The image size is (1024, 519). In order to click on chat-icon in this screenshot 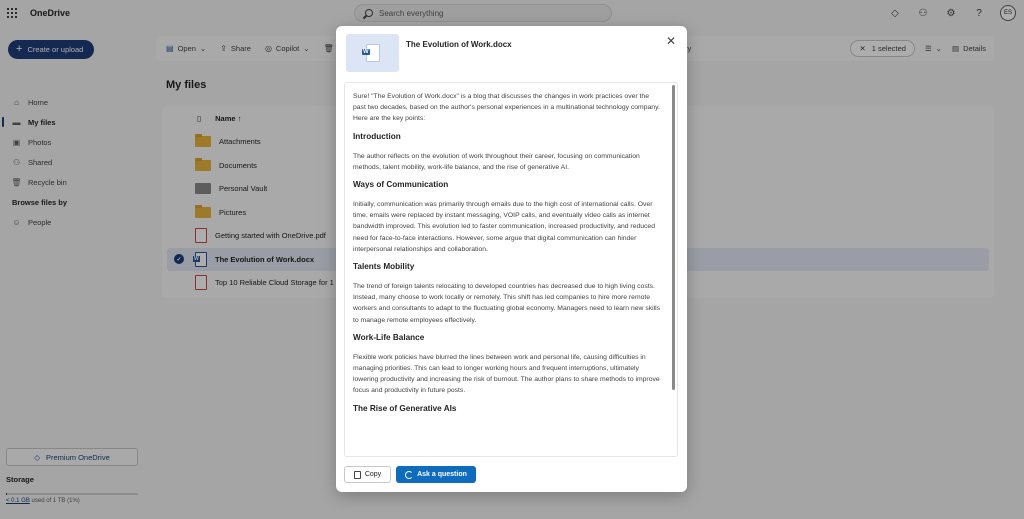, I will do `click(409, 474)`.